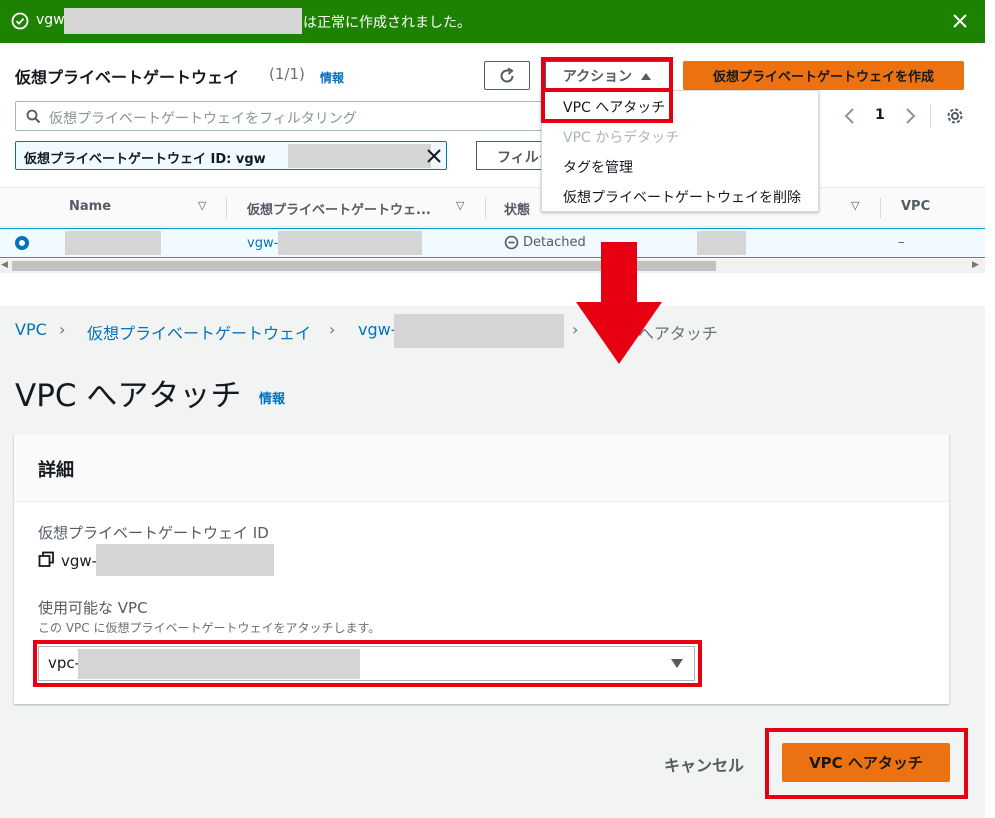 Image resolution: width=995 pixels, height=818 pixels. I want to click on vpc-description: この VPC に仮想プライベートゲートウェイをアタッチします。, so click(209, 628).